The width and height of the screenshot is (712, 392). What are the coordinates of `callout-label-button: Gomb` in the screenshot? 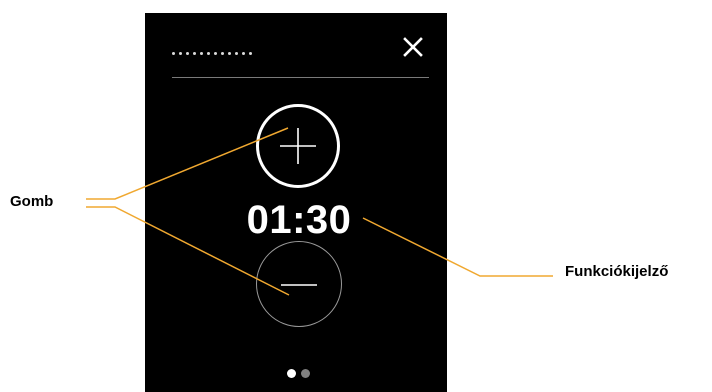 It's located at (32, 201).